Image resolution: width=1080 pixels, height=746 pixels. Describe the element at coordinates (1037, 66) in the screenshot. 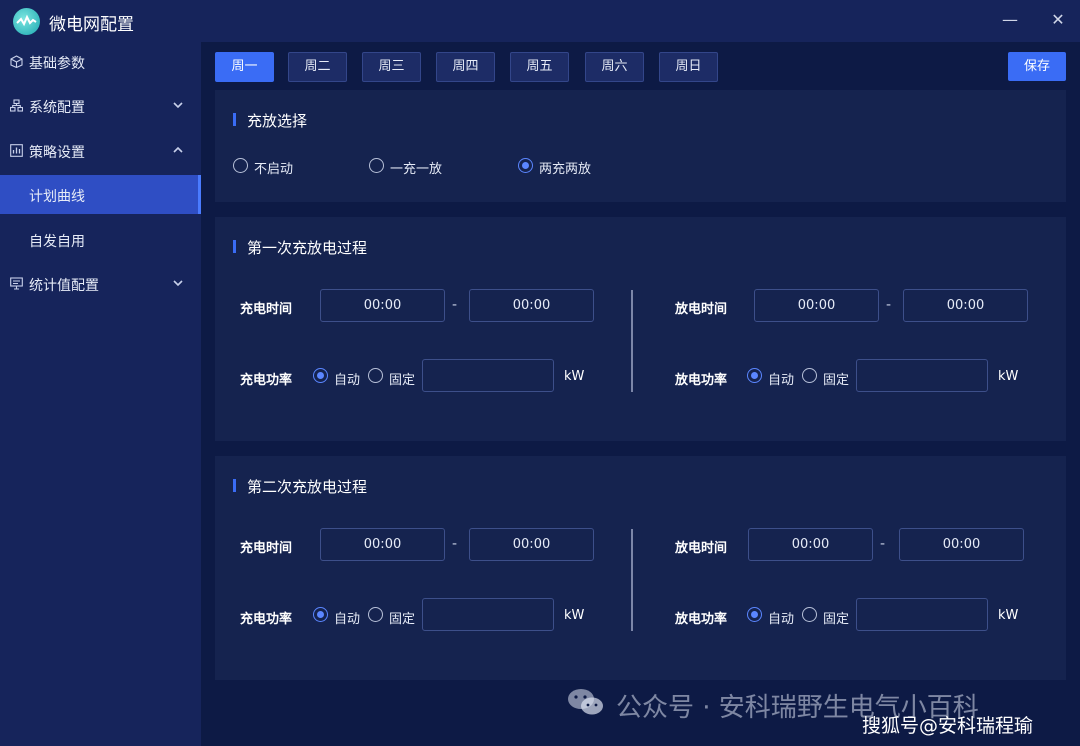

I see `save-button: 保存` at that location.